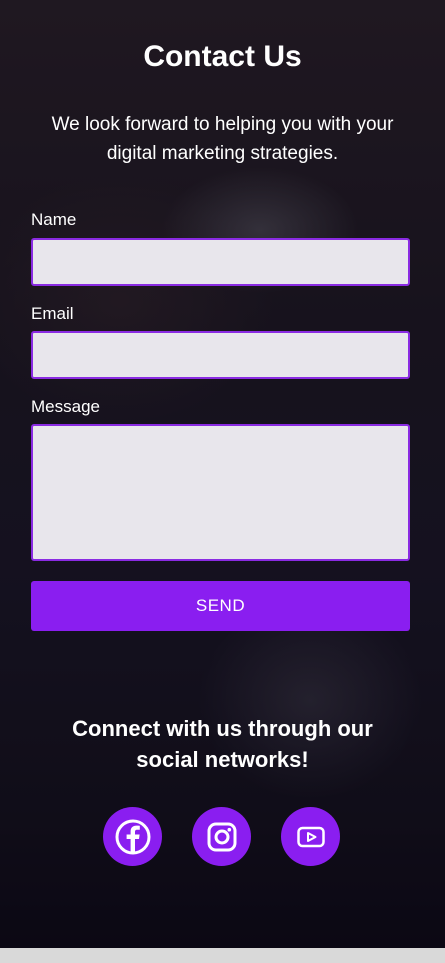 The width and height of the screenshot is (445, 963). What do you see at coordinates (54, 219) in the screenshot?
I see `name-label: Name` at bounding box center [54, 219].